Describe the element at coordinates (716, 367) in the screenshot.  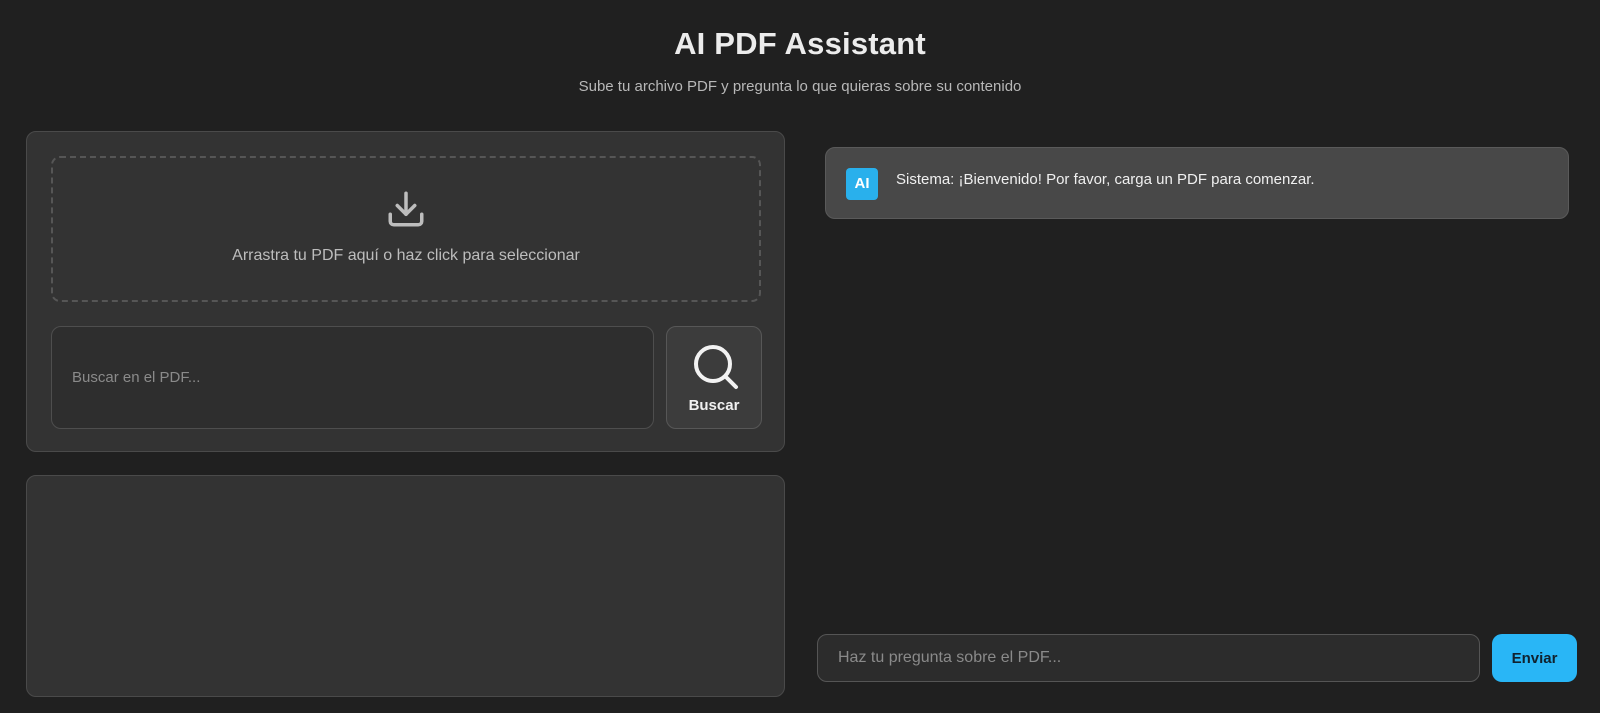
I see `search-icon` at that location.